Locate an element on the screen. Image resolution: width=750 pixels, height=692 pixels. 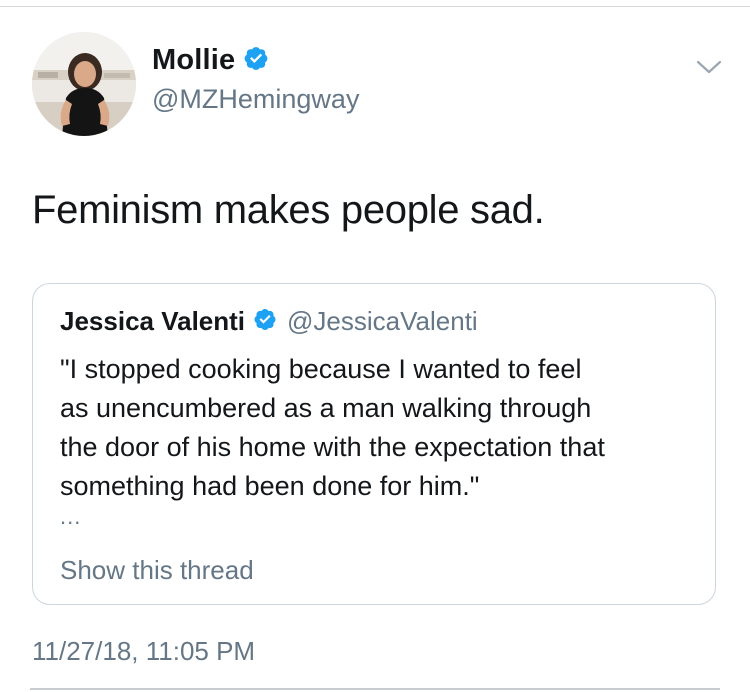
quoted-author-row: Jessica Valenti @JessicaValenti is located at coordinates (269, 321).